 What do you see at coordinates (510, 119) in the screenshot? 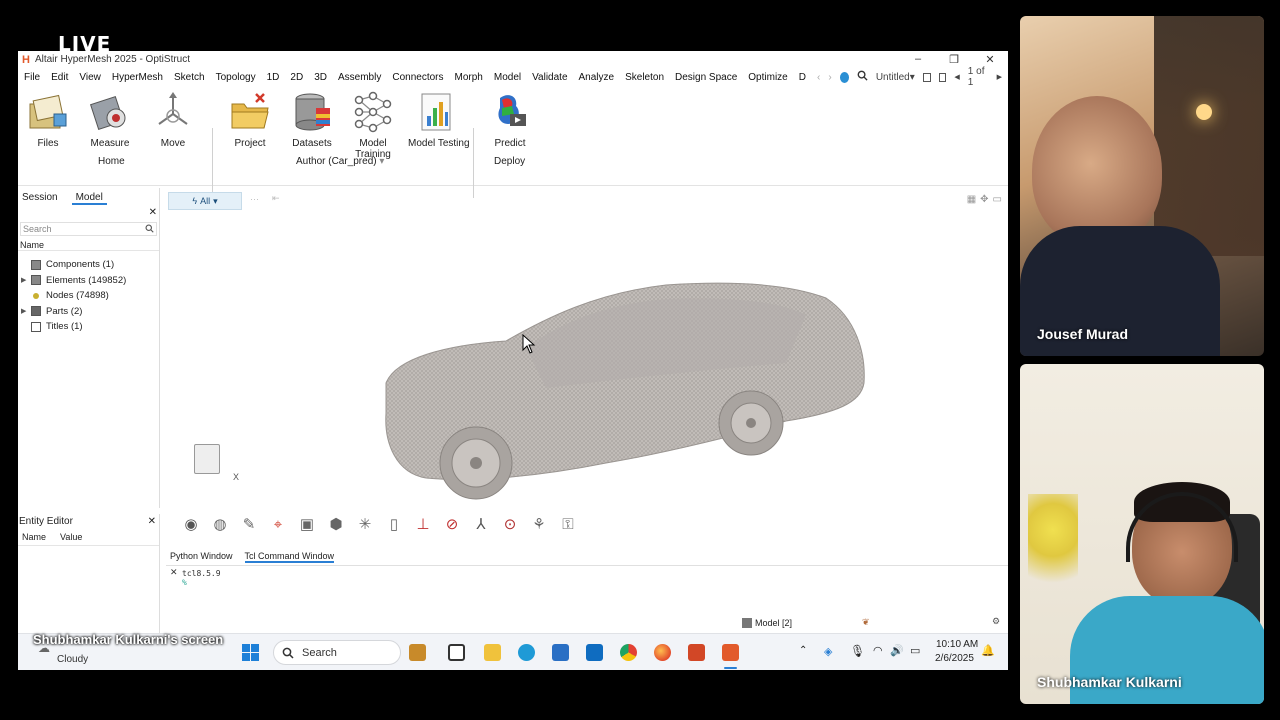
I see `predict-tool: Predict` at bounding box center [510, 119].